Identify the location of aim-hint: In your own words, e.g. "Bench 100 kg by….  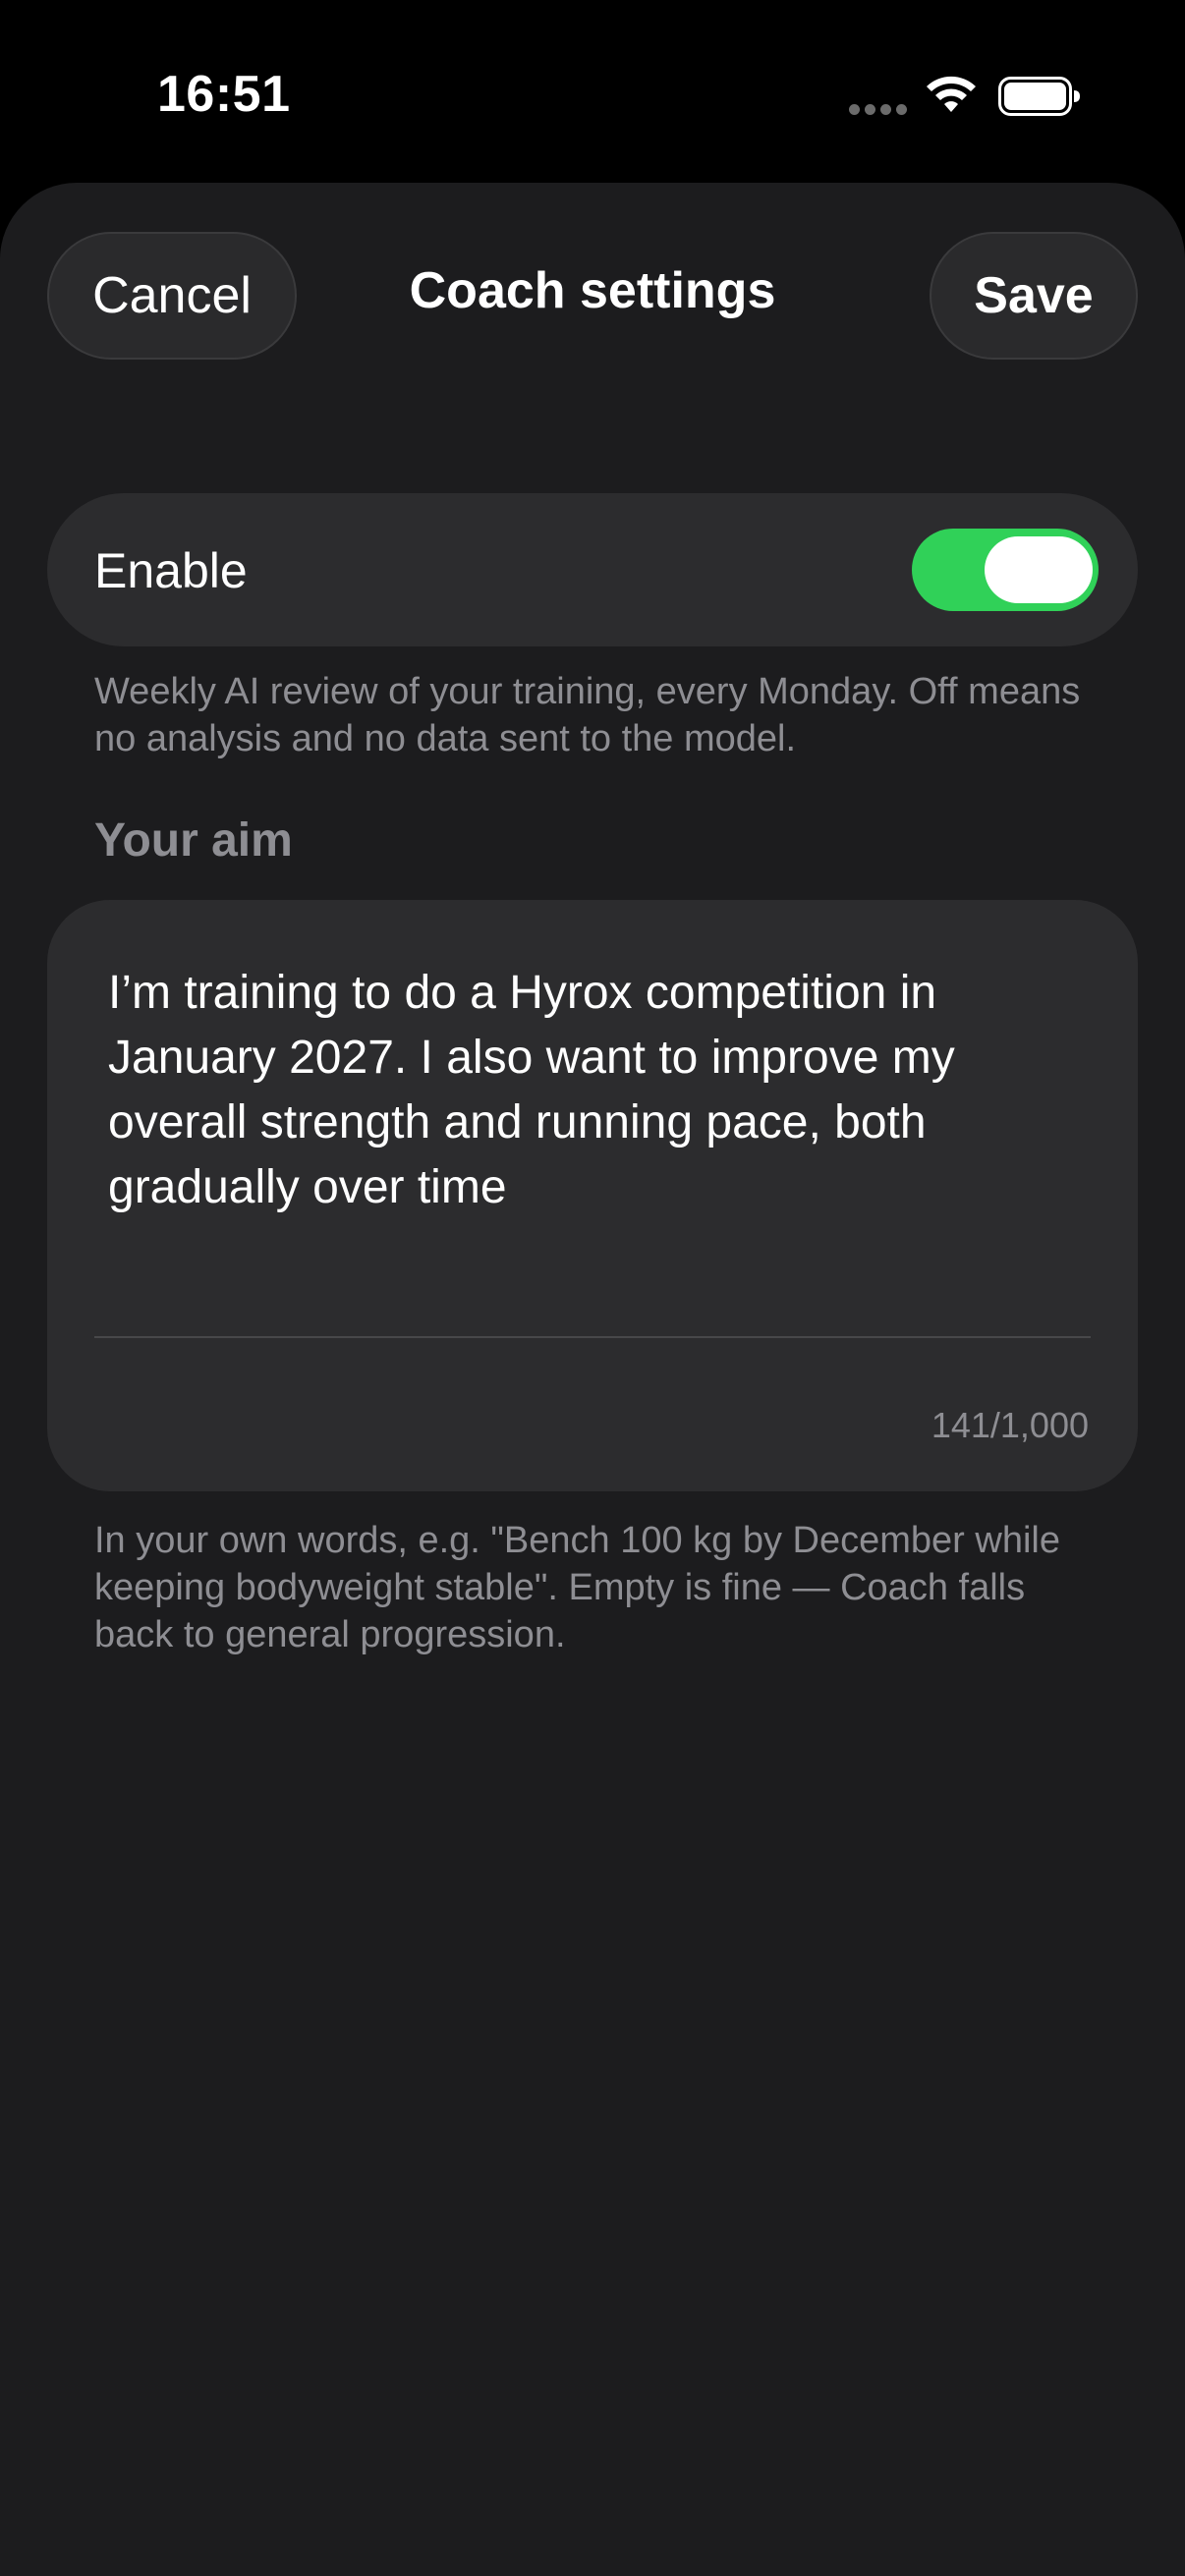
(577, 1587).